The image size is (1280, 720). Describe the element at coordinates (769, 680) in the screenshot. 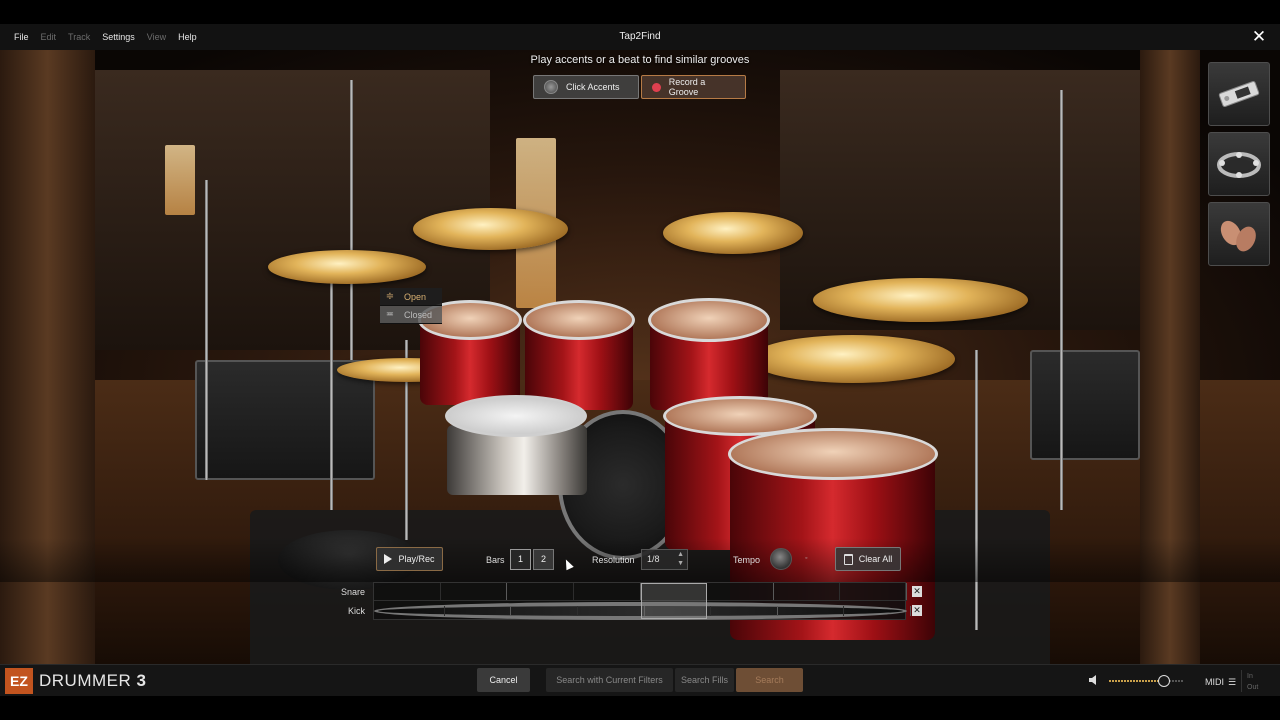

I see `search-button: Search` at that location.